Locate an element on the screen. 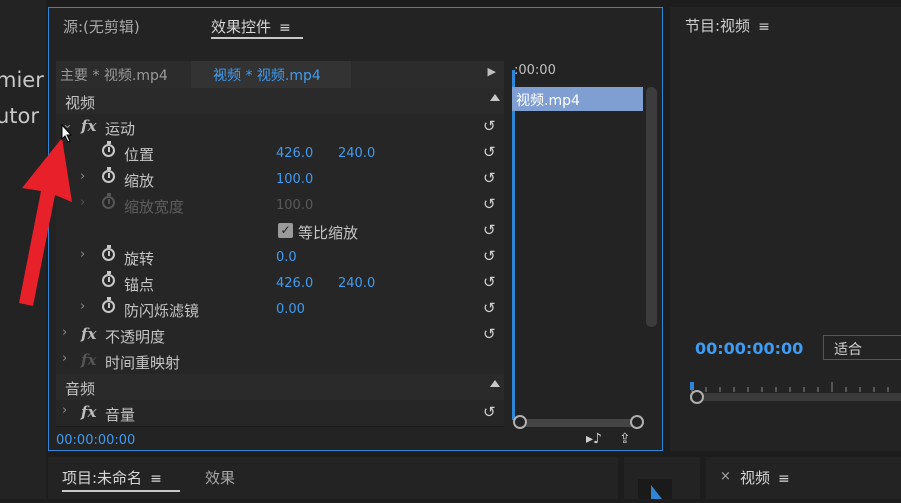  selection-tool is located at coordinates (655, 489).